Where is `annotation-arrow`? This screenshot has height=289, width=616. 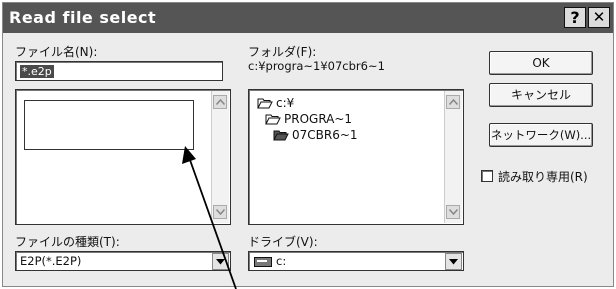
annotation-arrow is located at coordinates (209, 217).